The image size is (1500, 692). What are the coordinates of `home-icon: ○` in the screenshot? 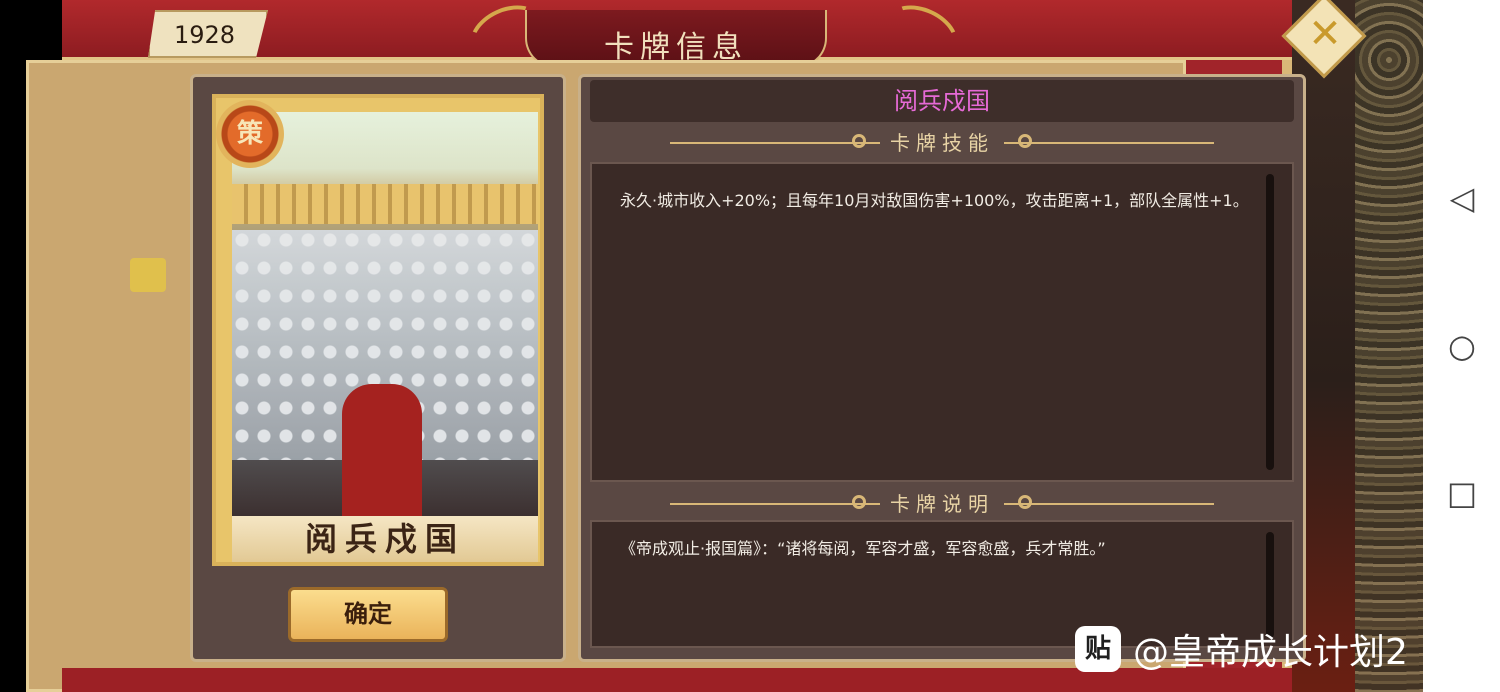 It's located at (1462, 346).